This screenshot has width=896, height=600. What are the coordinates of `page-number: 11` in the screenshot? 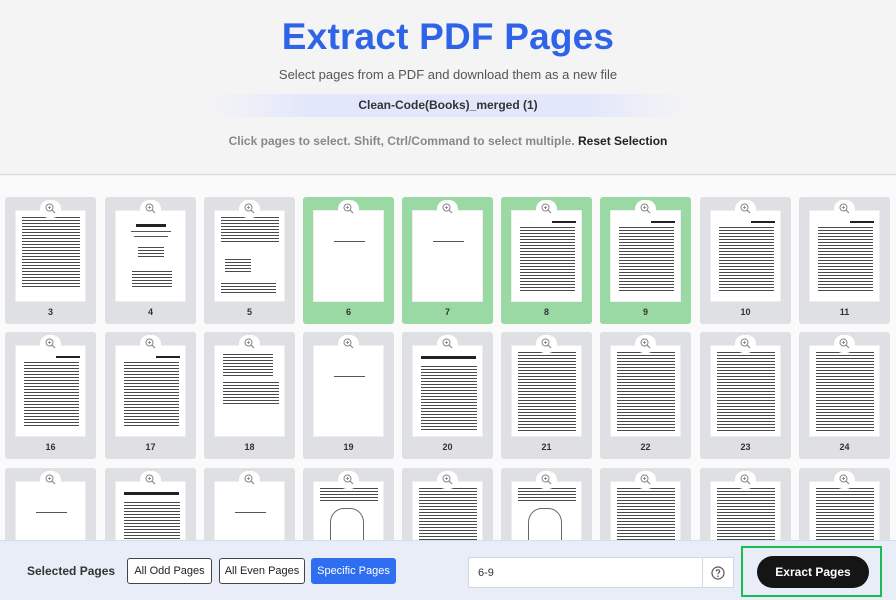 It's located at (844, 312).